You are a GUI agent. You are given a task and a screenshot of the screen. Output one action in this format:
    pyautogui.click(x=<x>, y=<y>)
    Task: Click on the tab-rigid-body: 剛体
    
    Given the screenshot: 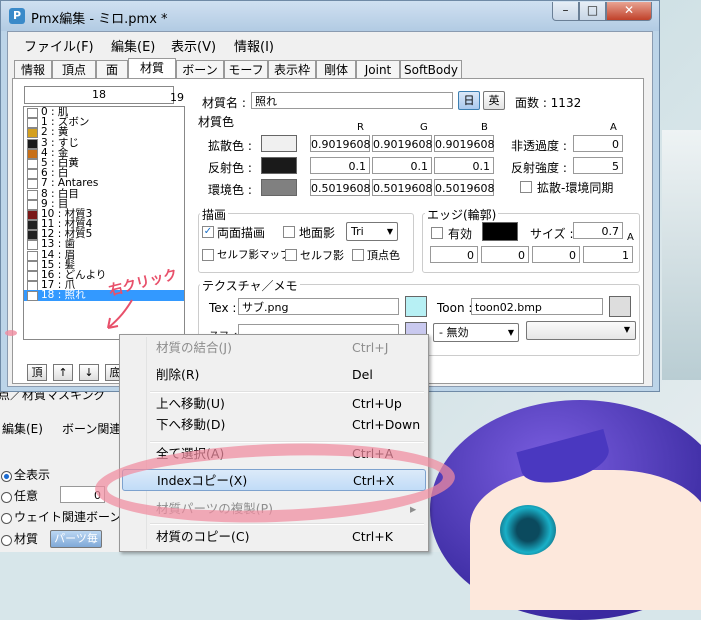 What is the action you would take?
    pyautogui.click(x=336, y=69)
    